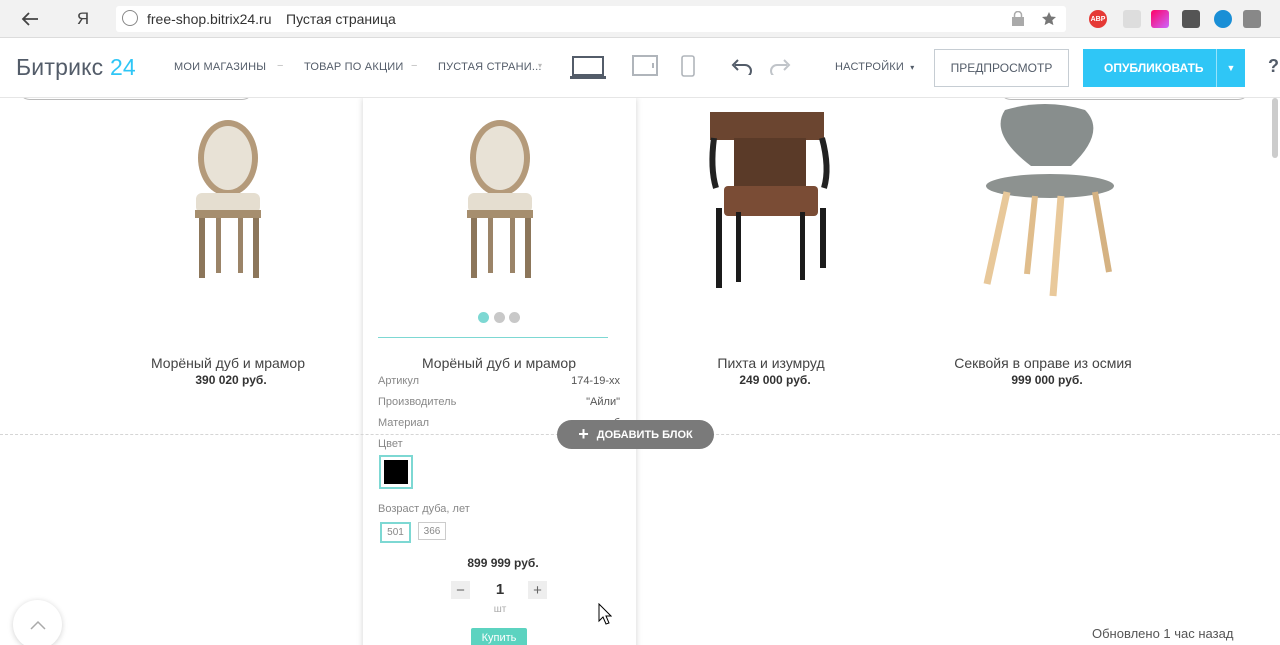 Image resolution: width=1280 pixels, height=645 pixels. I want to click on qty-increase-button: +, so click(537, 590).